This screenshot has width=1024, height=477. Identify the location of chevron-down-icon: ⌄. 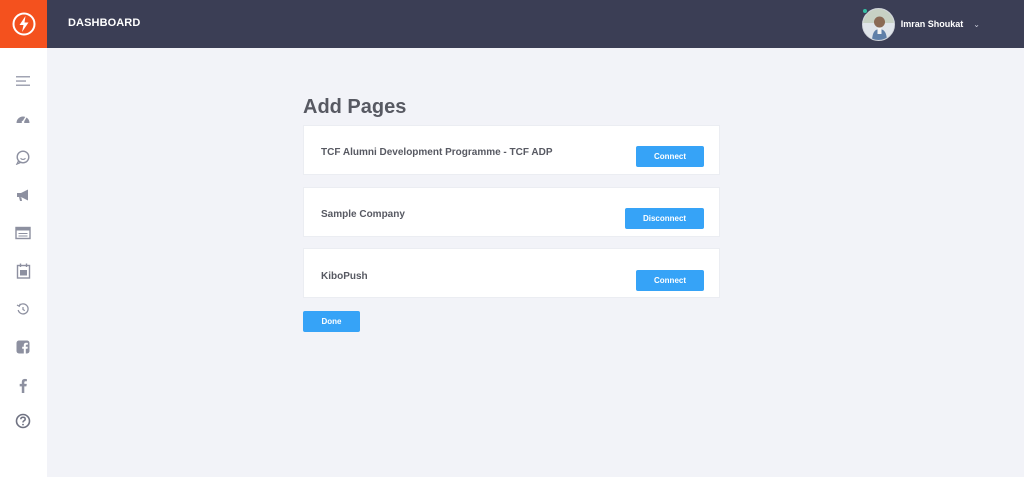
(976, 24).